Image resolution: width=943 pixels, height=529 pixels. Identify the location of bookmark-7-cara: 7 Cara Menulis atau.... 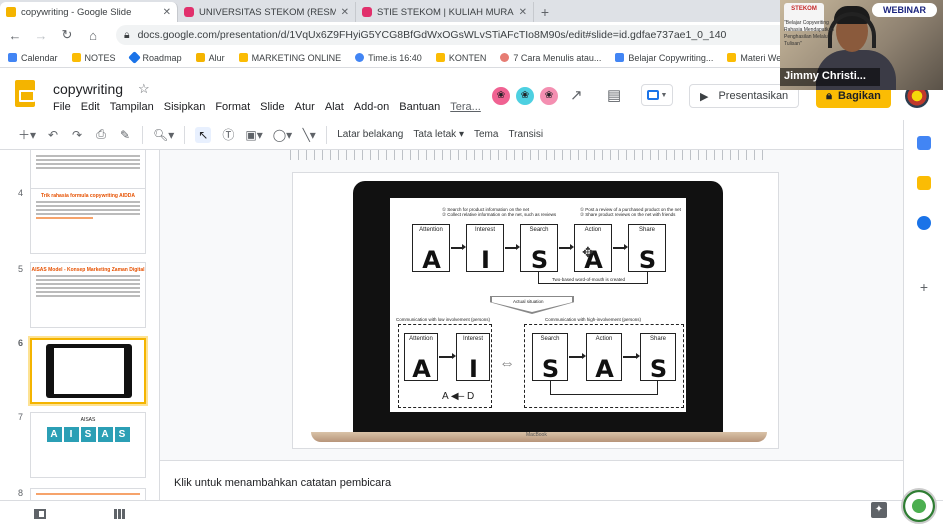
(550, 58).